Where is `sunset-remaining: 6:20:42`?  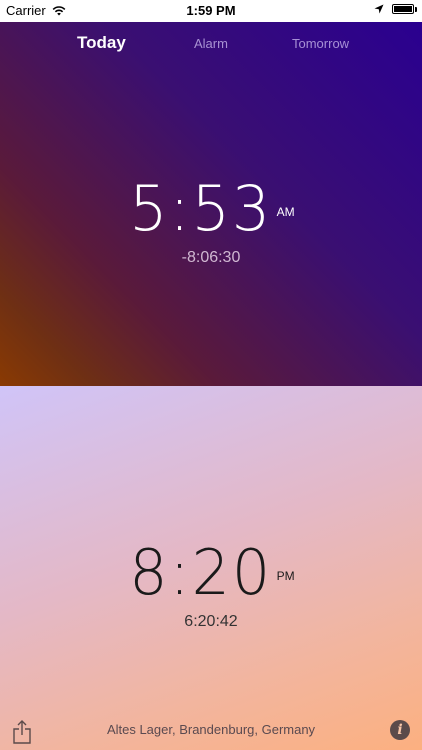
sunset-remaining: 6:20:42 is located at coordinates (211, 621).